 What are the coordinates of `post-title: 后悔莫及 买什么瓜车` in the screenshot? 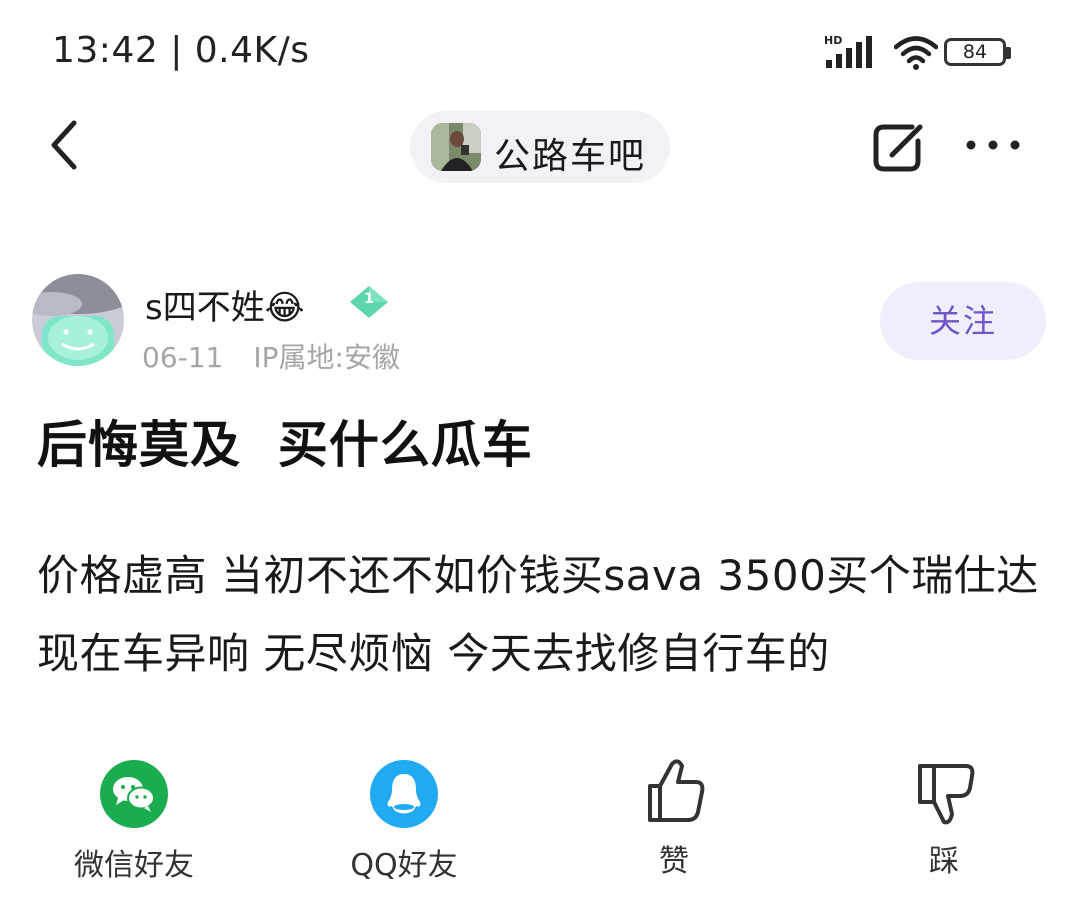 It's located at (285, 445).